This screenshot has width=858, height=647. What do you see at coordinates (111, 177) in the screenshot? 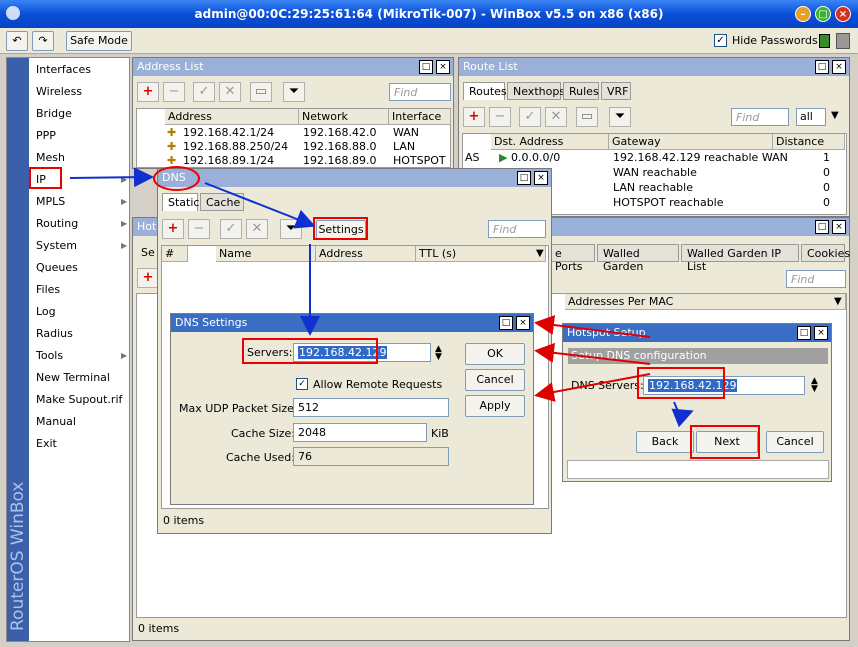
I see `arrow-ip-to-dns` at bounding box center [111, 177].